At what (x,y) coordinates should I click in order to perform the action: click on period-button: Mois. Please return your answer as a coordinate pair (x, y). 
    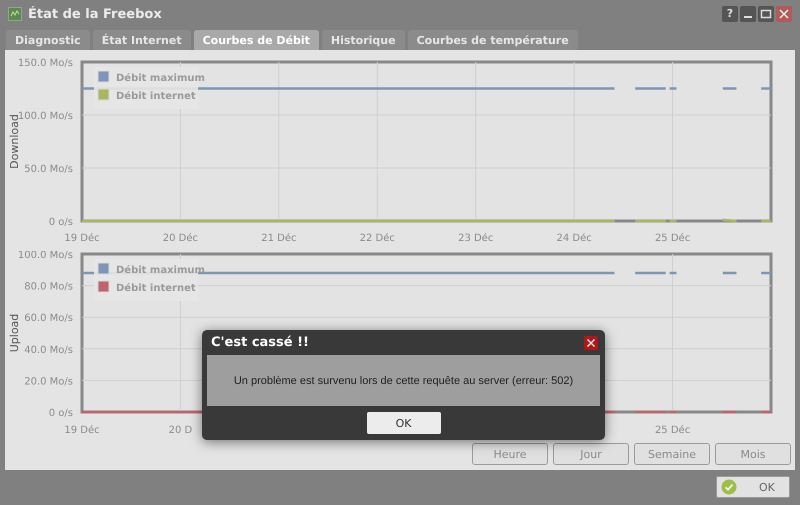
    Looking at the image, I should click on (753, 454).